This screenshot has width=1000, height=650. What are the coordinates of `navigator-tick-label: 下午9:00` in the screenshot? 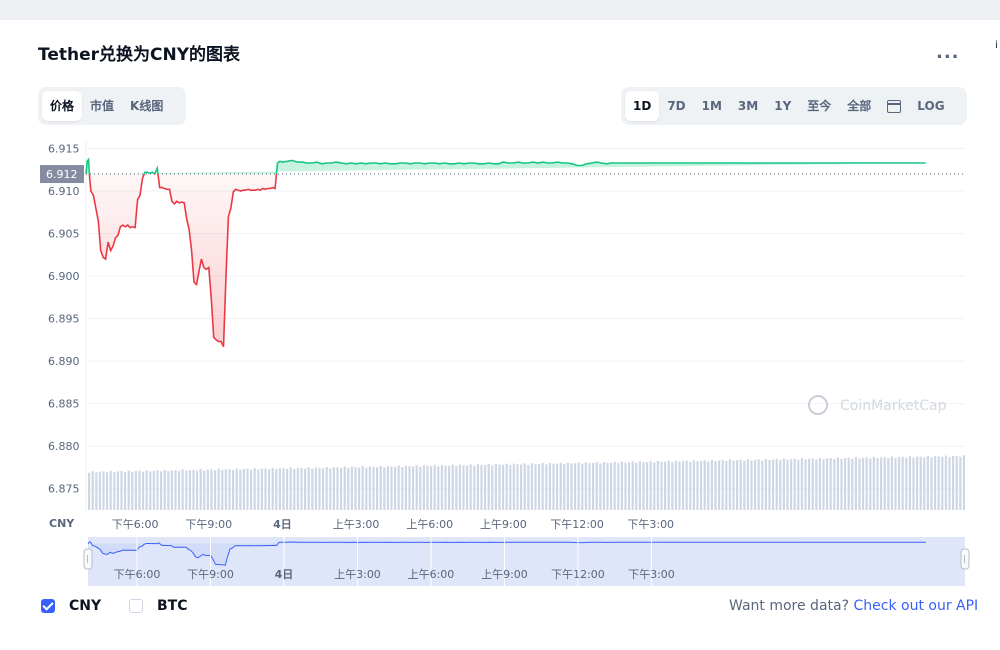 It's located at (210, 574).